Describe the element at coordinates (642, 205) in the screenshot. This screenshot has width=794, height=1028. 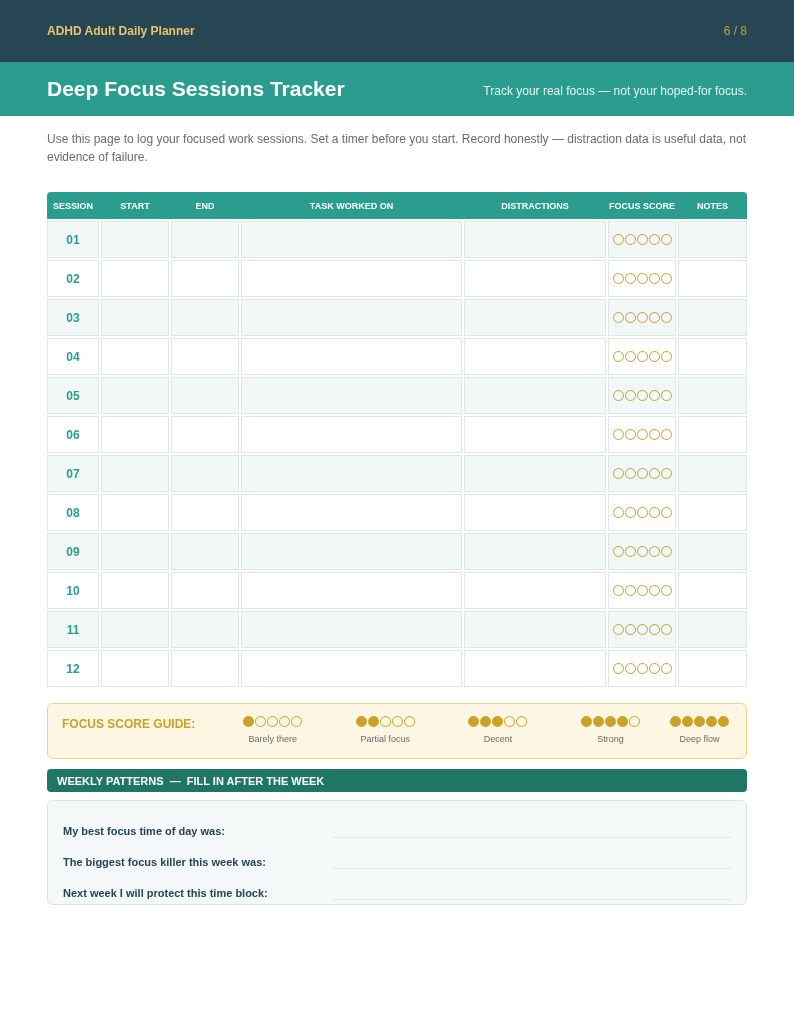
I see `column-header: FOCUS SCORE` at that location.